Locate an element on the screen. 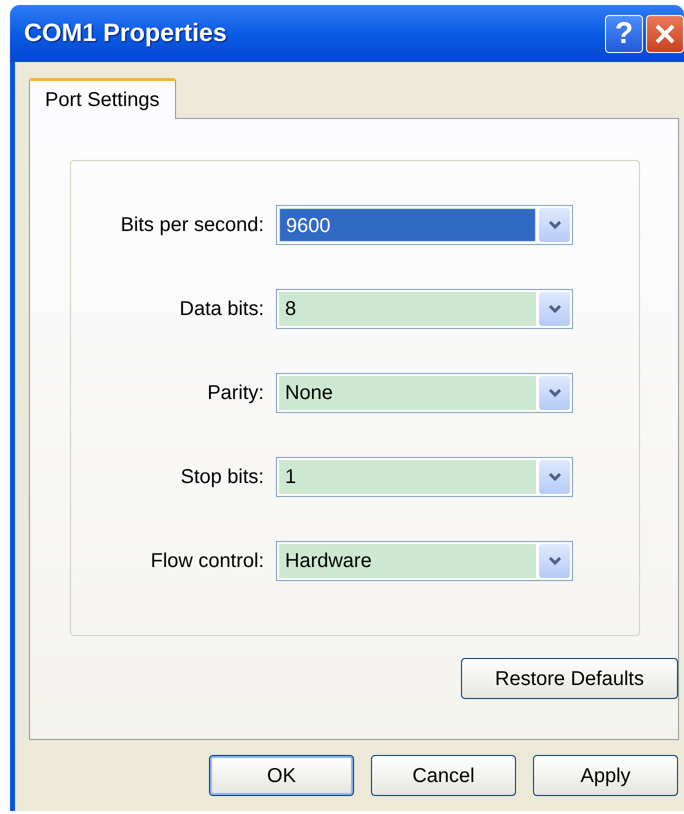 Image resolution: width=684 pixels, height=814 pixels. dropdown-value: 9600 is located at coordinates (407, 225).